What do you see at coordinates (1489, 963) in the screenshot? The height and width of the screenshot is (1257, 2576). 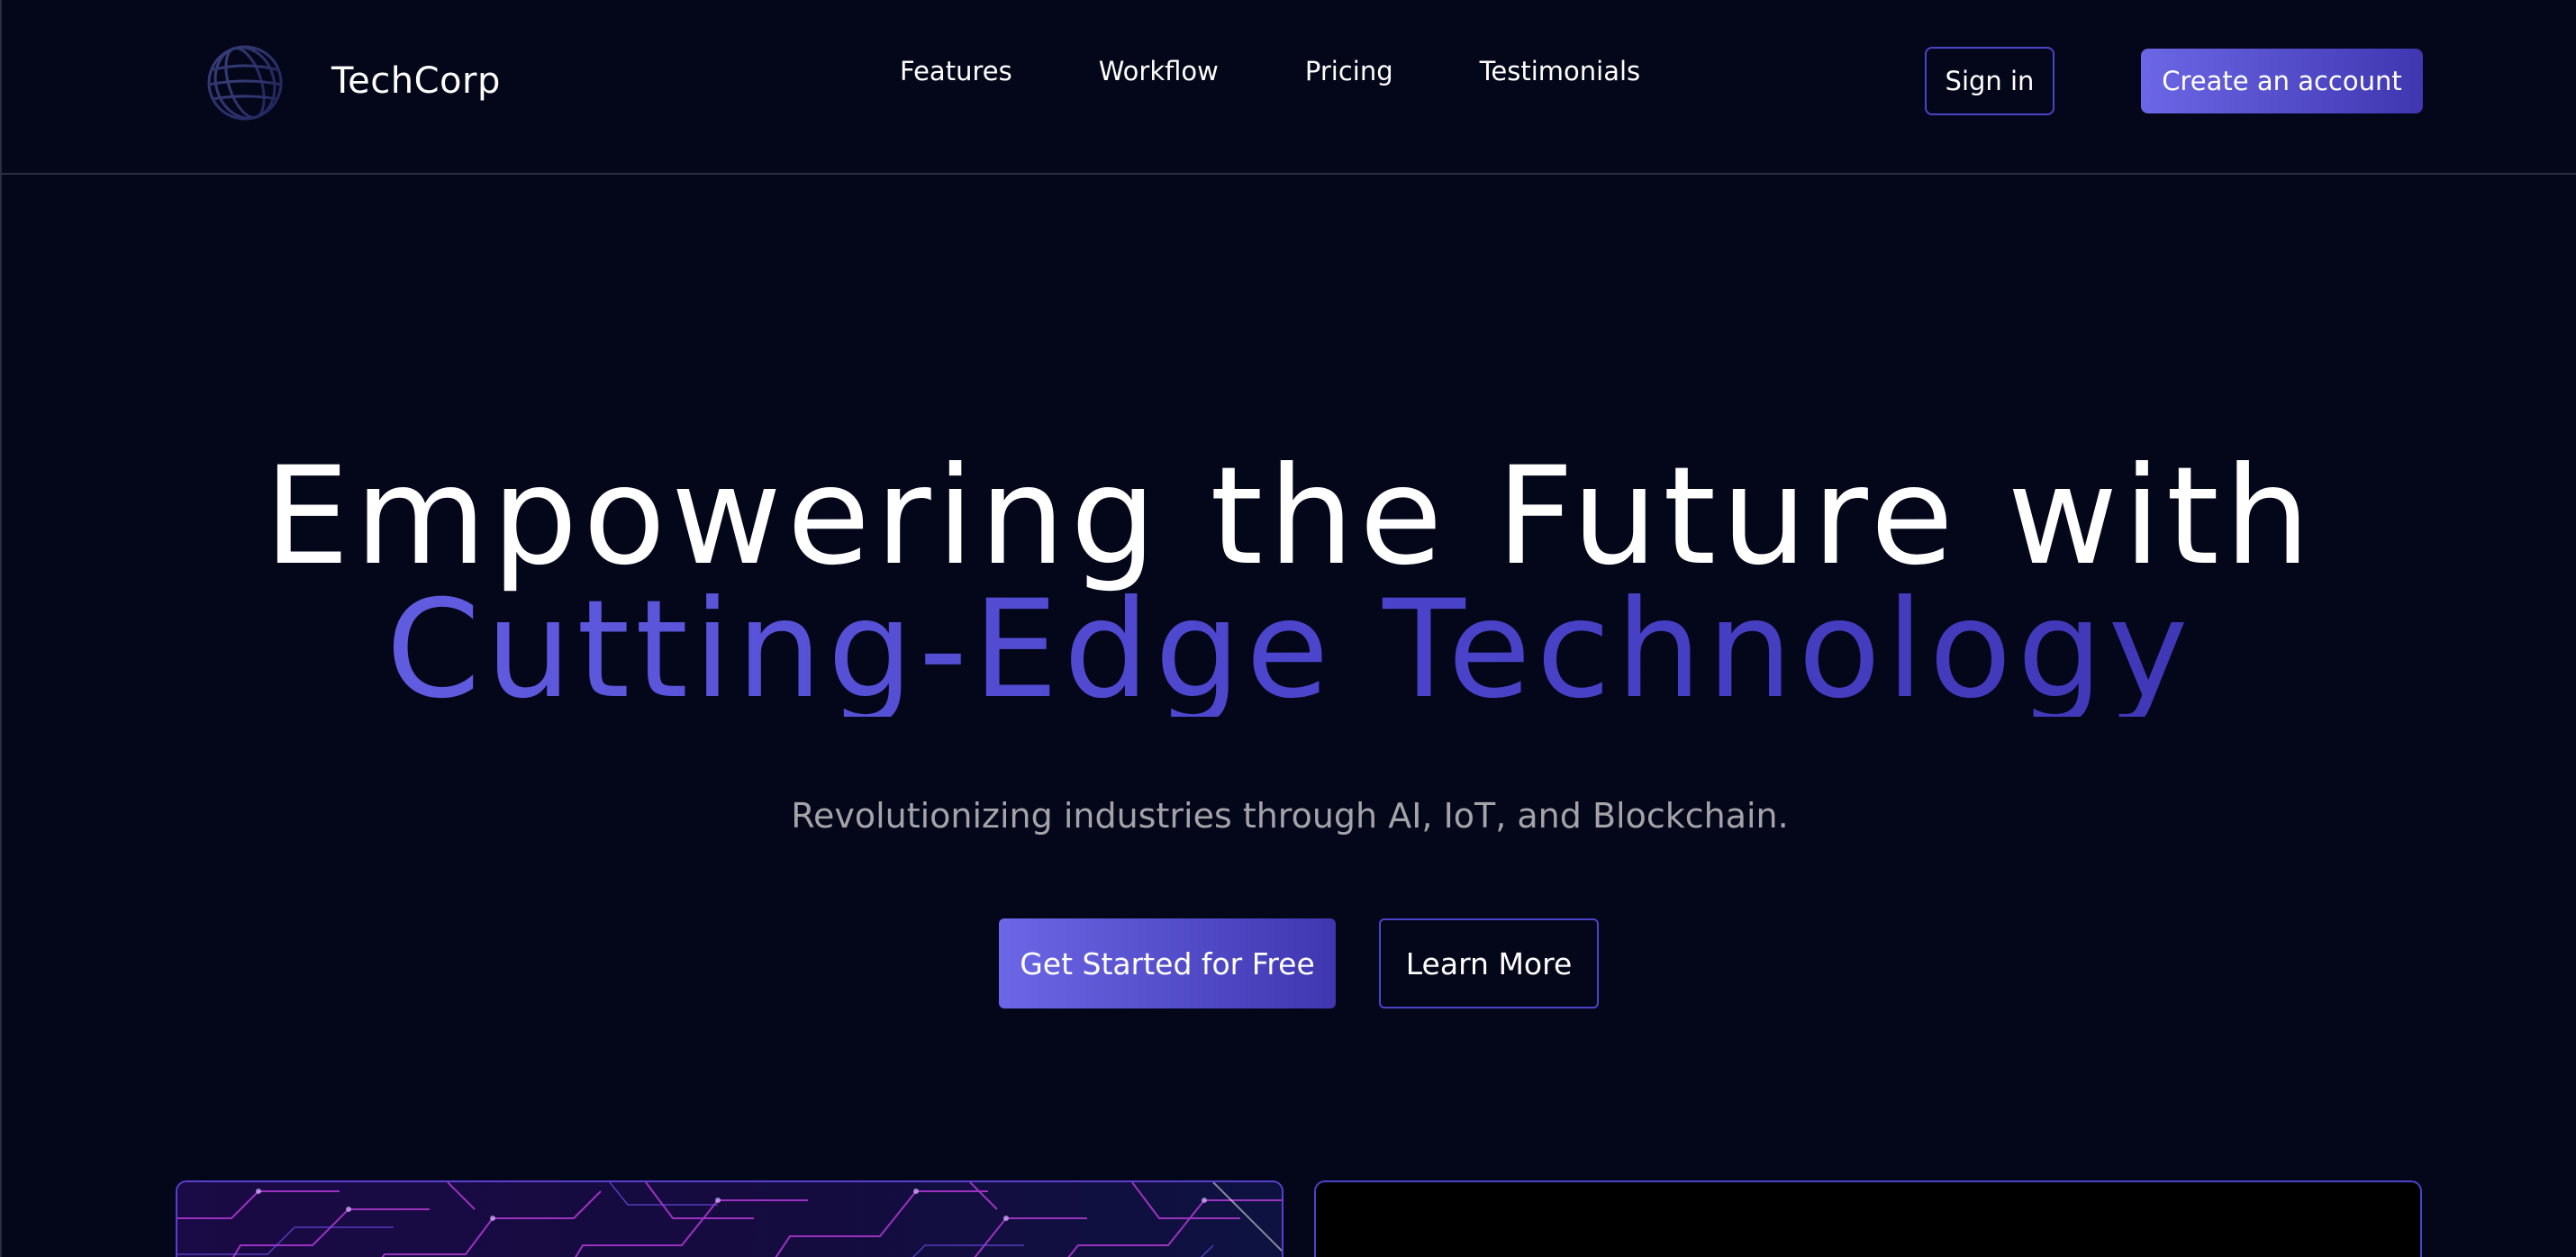 I see `learn-more-button: Learn More` at bounding box center [1489, 963].